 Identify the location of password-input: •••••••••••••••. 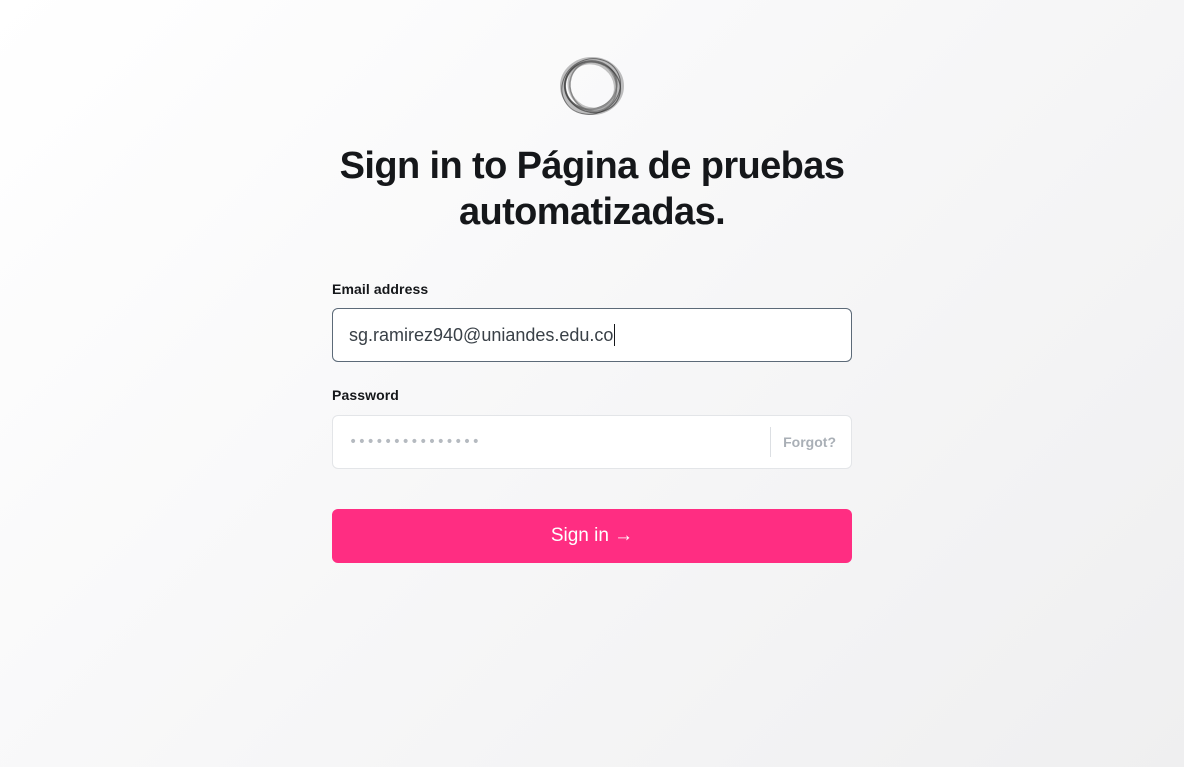
(414, 442).